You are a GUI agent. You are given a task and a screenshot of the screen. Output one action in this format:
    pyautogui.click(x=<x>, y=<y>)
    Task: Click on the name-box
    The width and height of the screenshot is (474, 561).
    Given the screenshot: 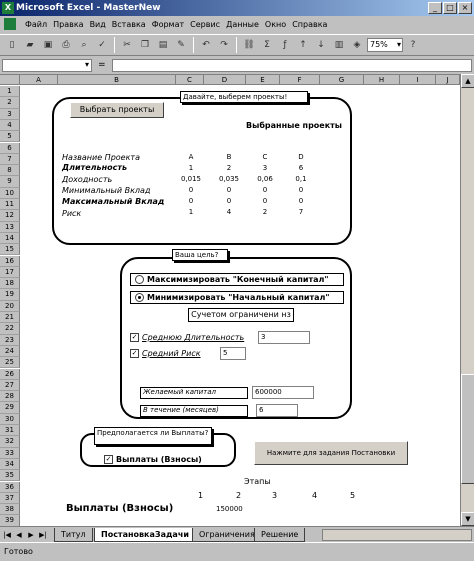 What is the action you would take?
    pyautogui.click(x=47, y=65)
    